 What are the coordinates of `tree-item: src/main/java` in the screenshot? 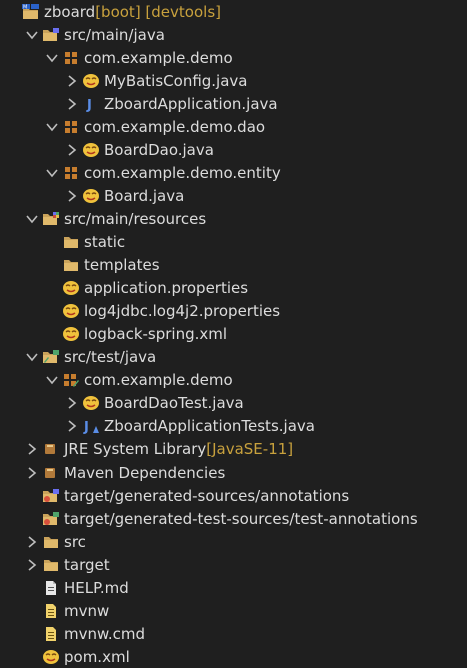 It's located at (233, 34).